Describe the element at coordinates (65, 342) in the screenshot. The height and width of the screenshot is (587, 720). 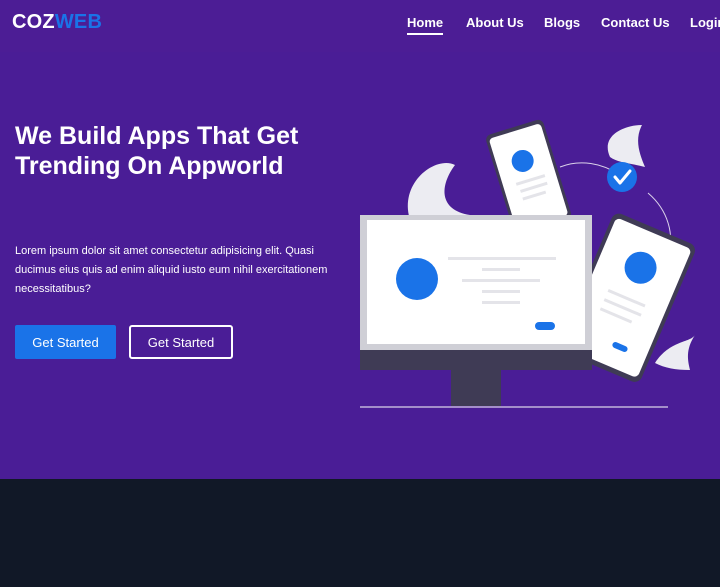
I see `get-started-primary-button: Get Started` at that location.